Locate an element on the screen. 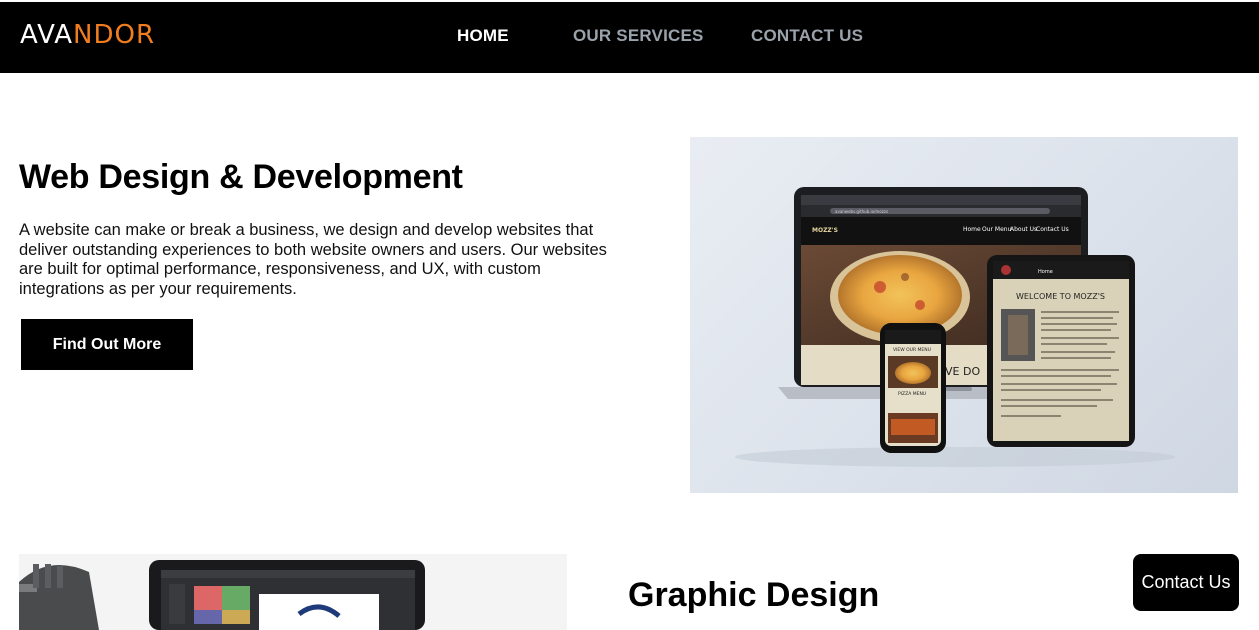  site-header: AVANDOR HOME OUR SERVICES CONTACT US is located at coordinates (629, 37).